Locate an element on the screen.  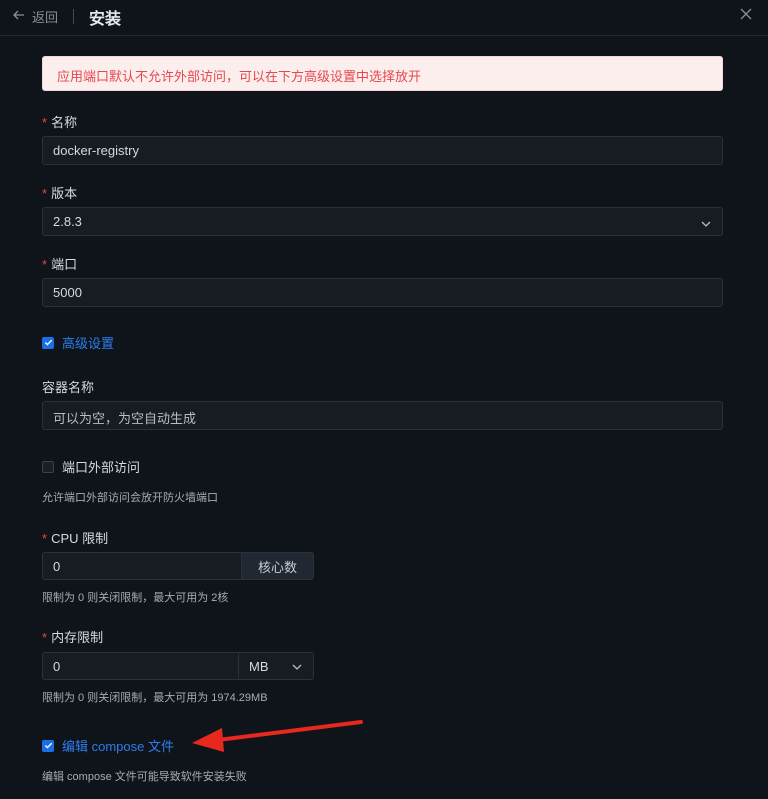
name-input: docker-registry is located at coordinates (382, 150).